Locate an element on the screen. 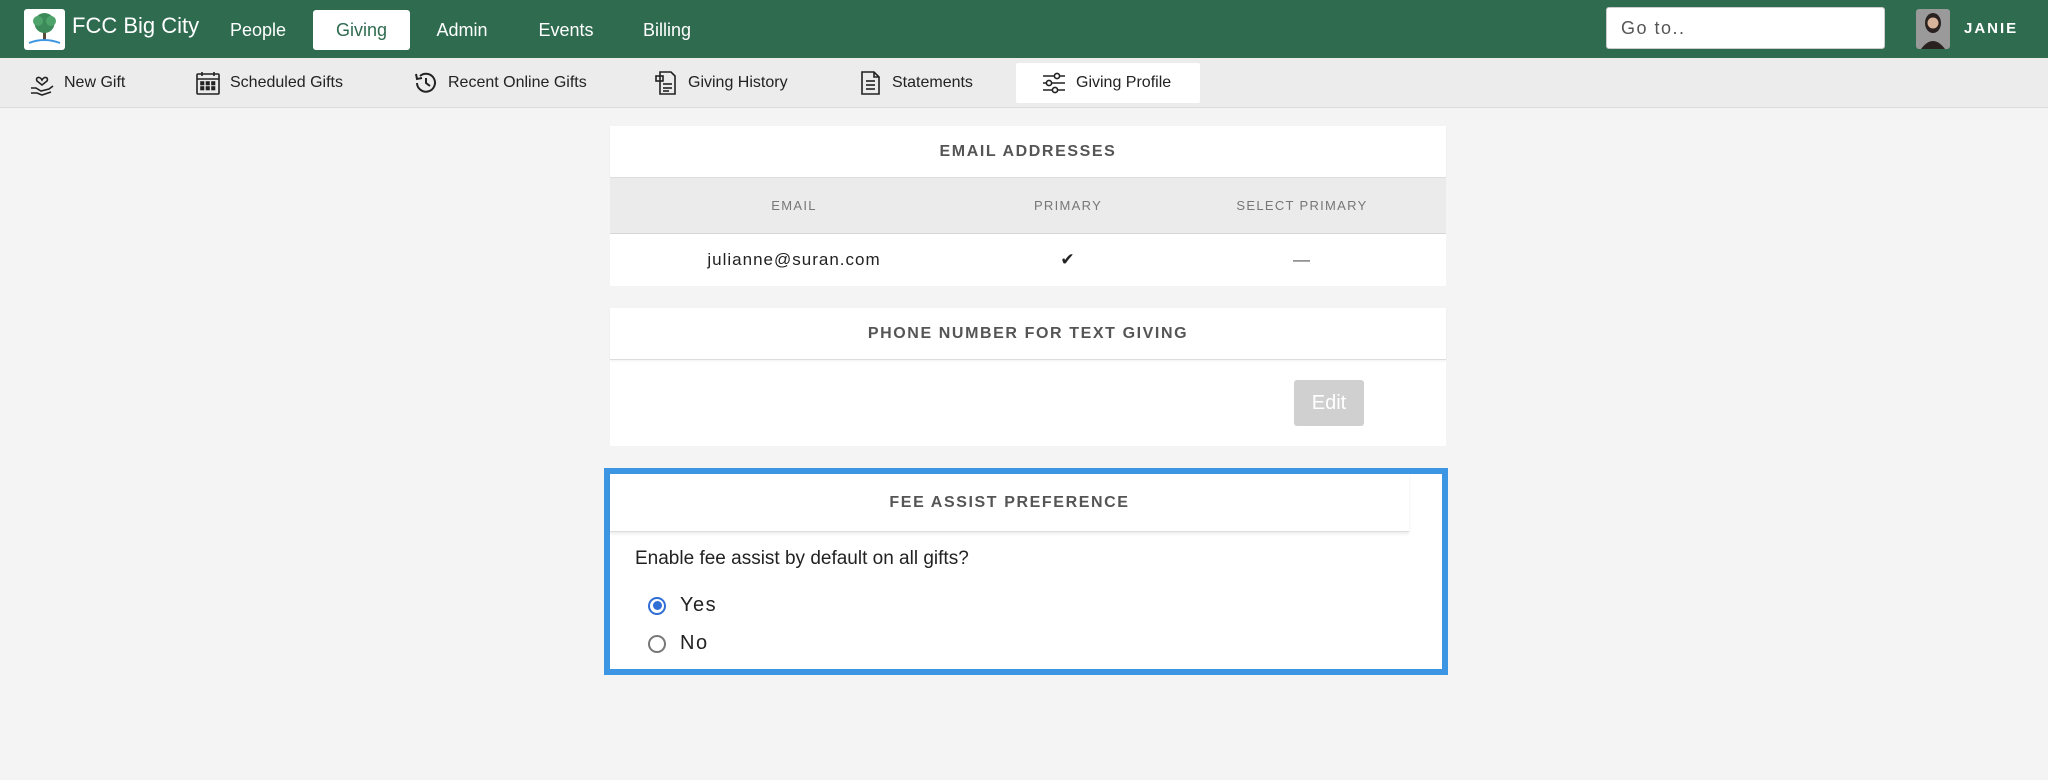  subtab-label: Scheduled Gifts is located at coordinates (286, 82).